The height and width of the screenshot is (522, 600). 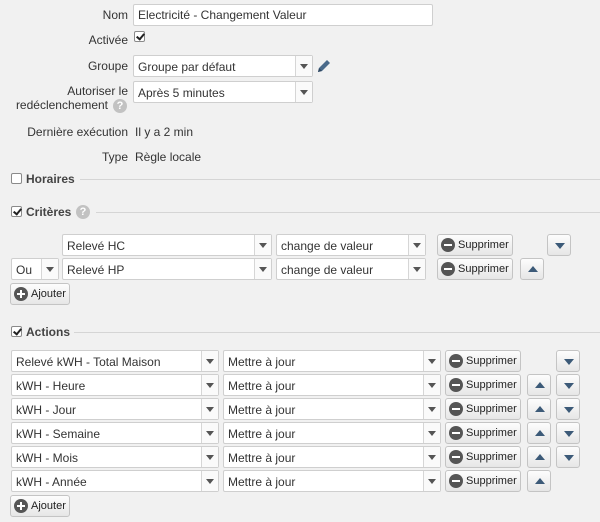 What do you see at coordinates (139, 36) in the screenshot?
I see `active-checkbox` at bounding box center [139, 36].